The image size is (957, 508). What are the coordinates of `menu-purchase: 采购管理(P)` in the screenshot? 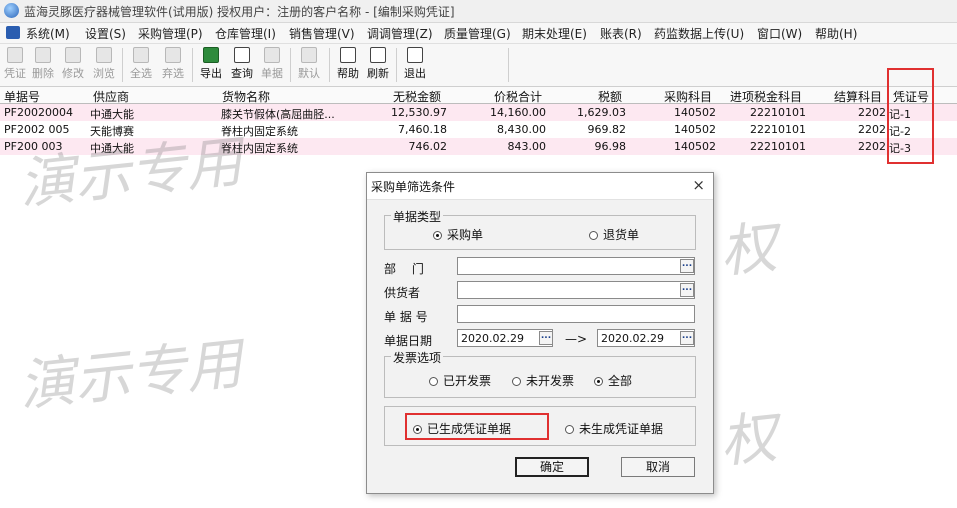 It's located at (170, 33).